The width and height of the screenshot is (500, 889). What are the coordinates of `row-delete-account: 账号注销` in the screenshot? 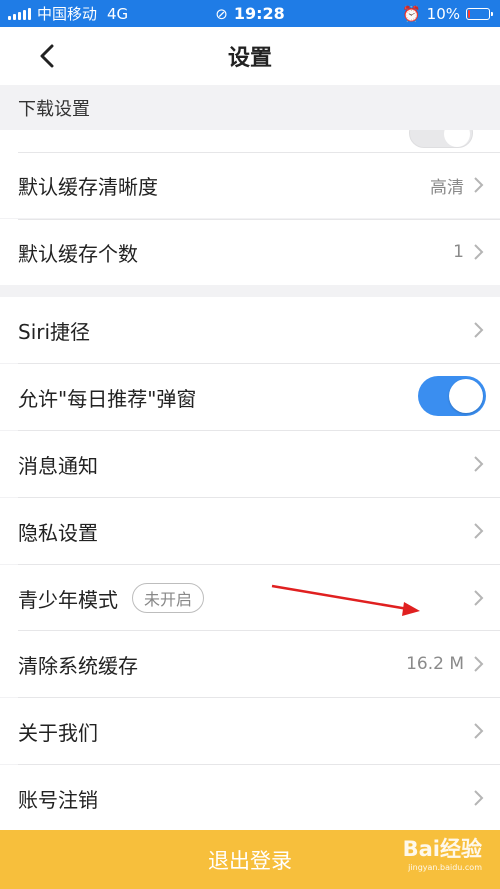 It's located at (250, 798).